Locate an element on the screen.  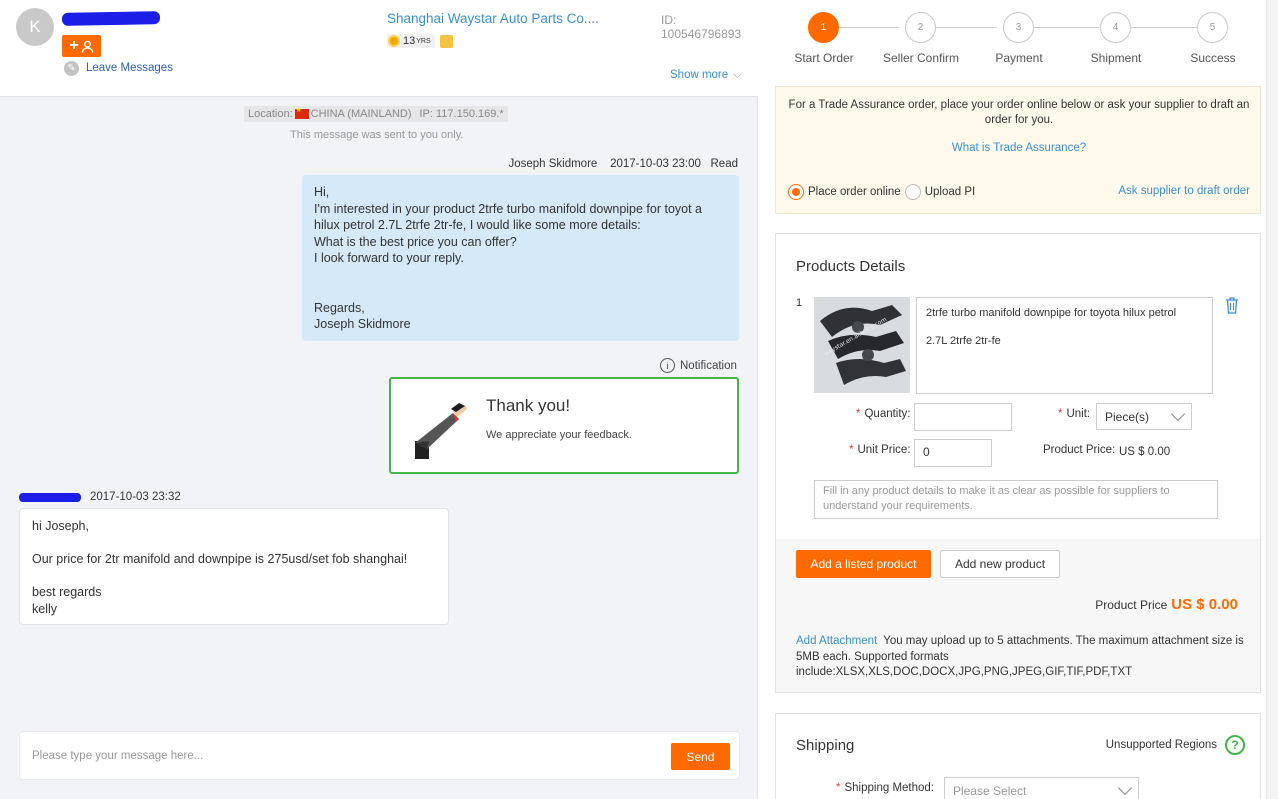
unit-select: Piece(s) is located at coordinates (1144, 416).